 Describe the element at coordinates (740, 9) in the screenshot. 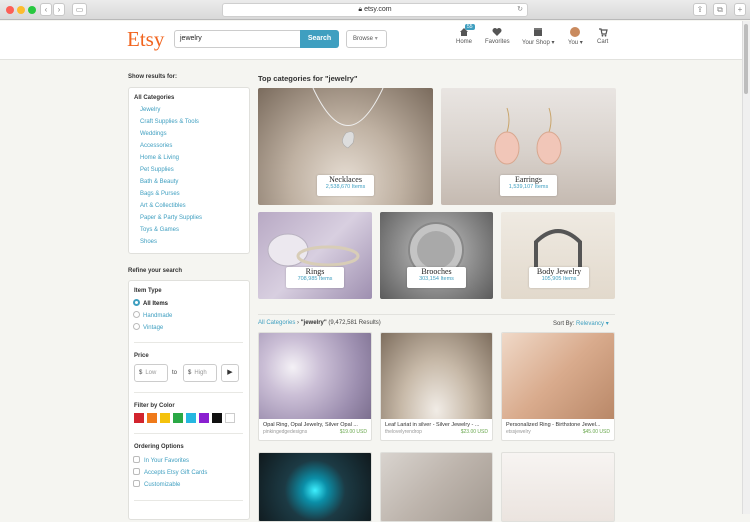

I see `new-tab-button: +` at that location.